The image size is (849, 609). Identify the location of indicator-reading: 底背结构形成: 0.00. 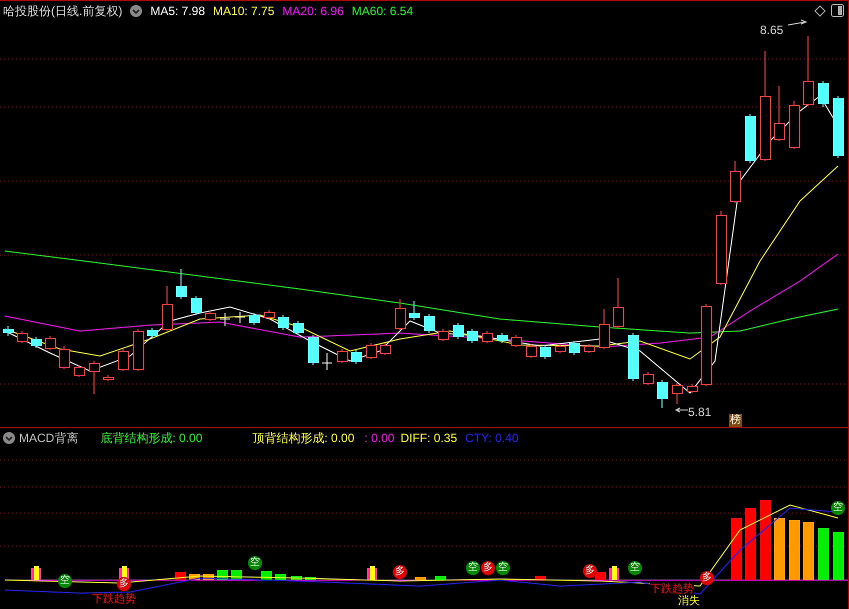
(151, 438).